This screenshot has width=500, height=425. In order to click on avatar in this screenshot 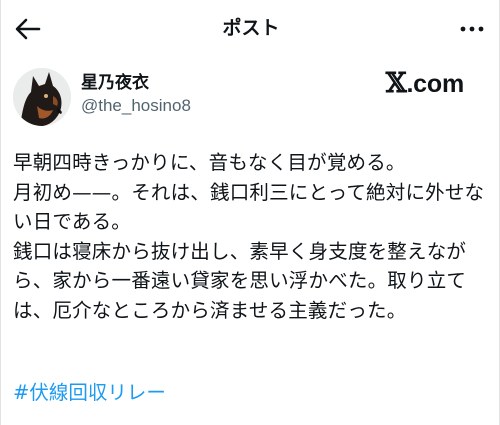, I will do `click(42, 97)`.